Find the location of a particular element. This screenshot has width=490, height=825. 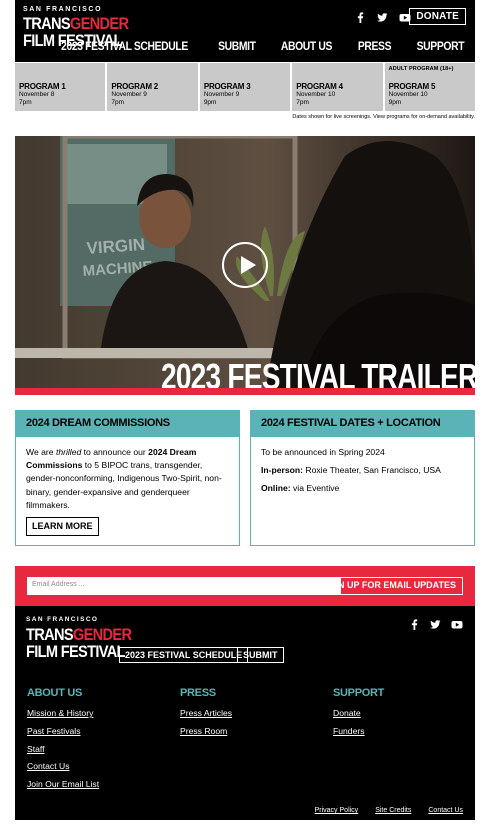

donate-button: DONATE is located at coordinates (437, 16).